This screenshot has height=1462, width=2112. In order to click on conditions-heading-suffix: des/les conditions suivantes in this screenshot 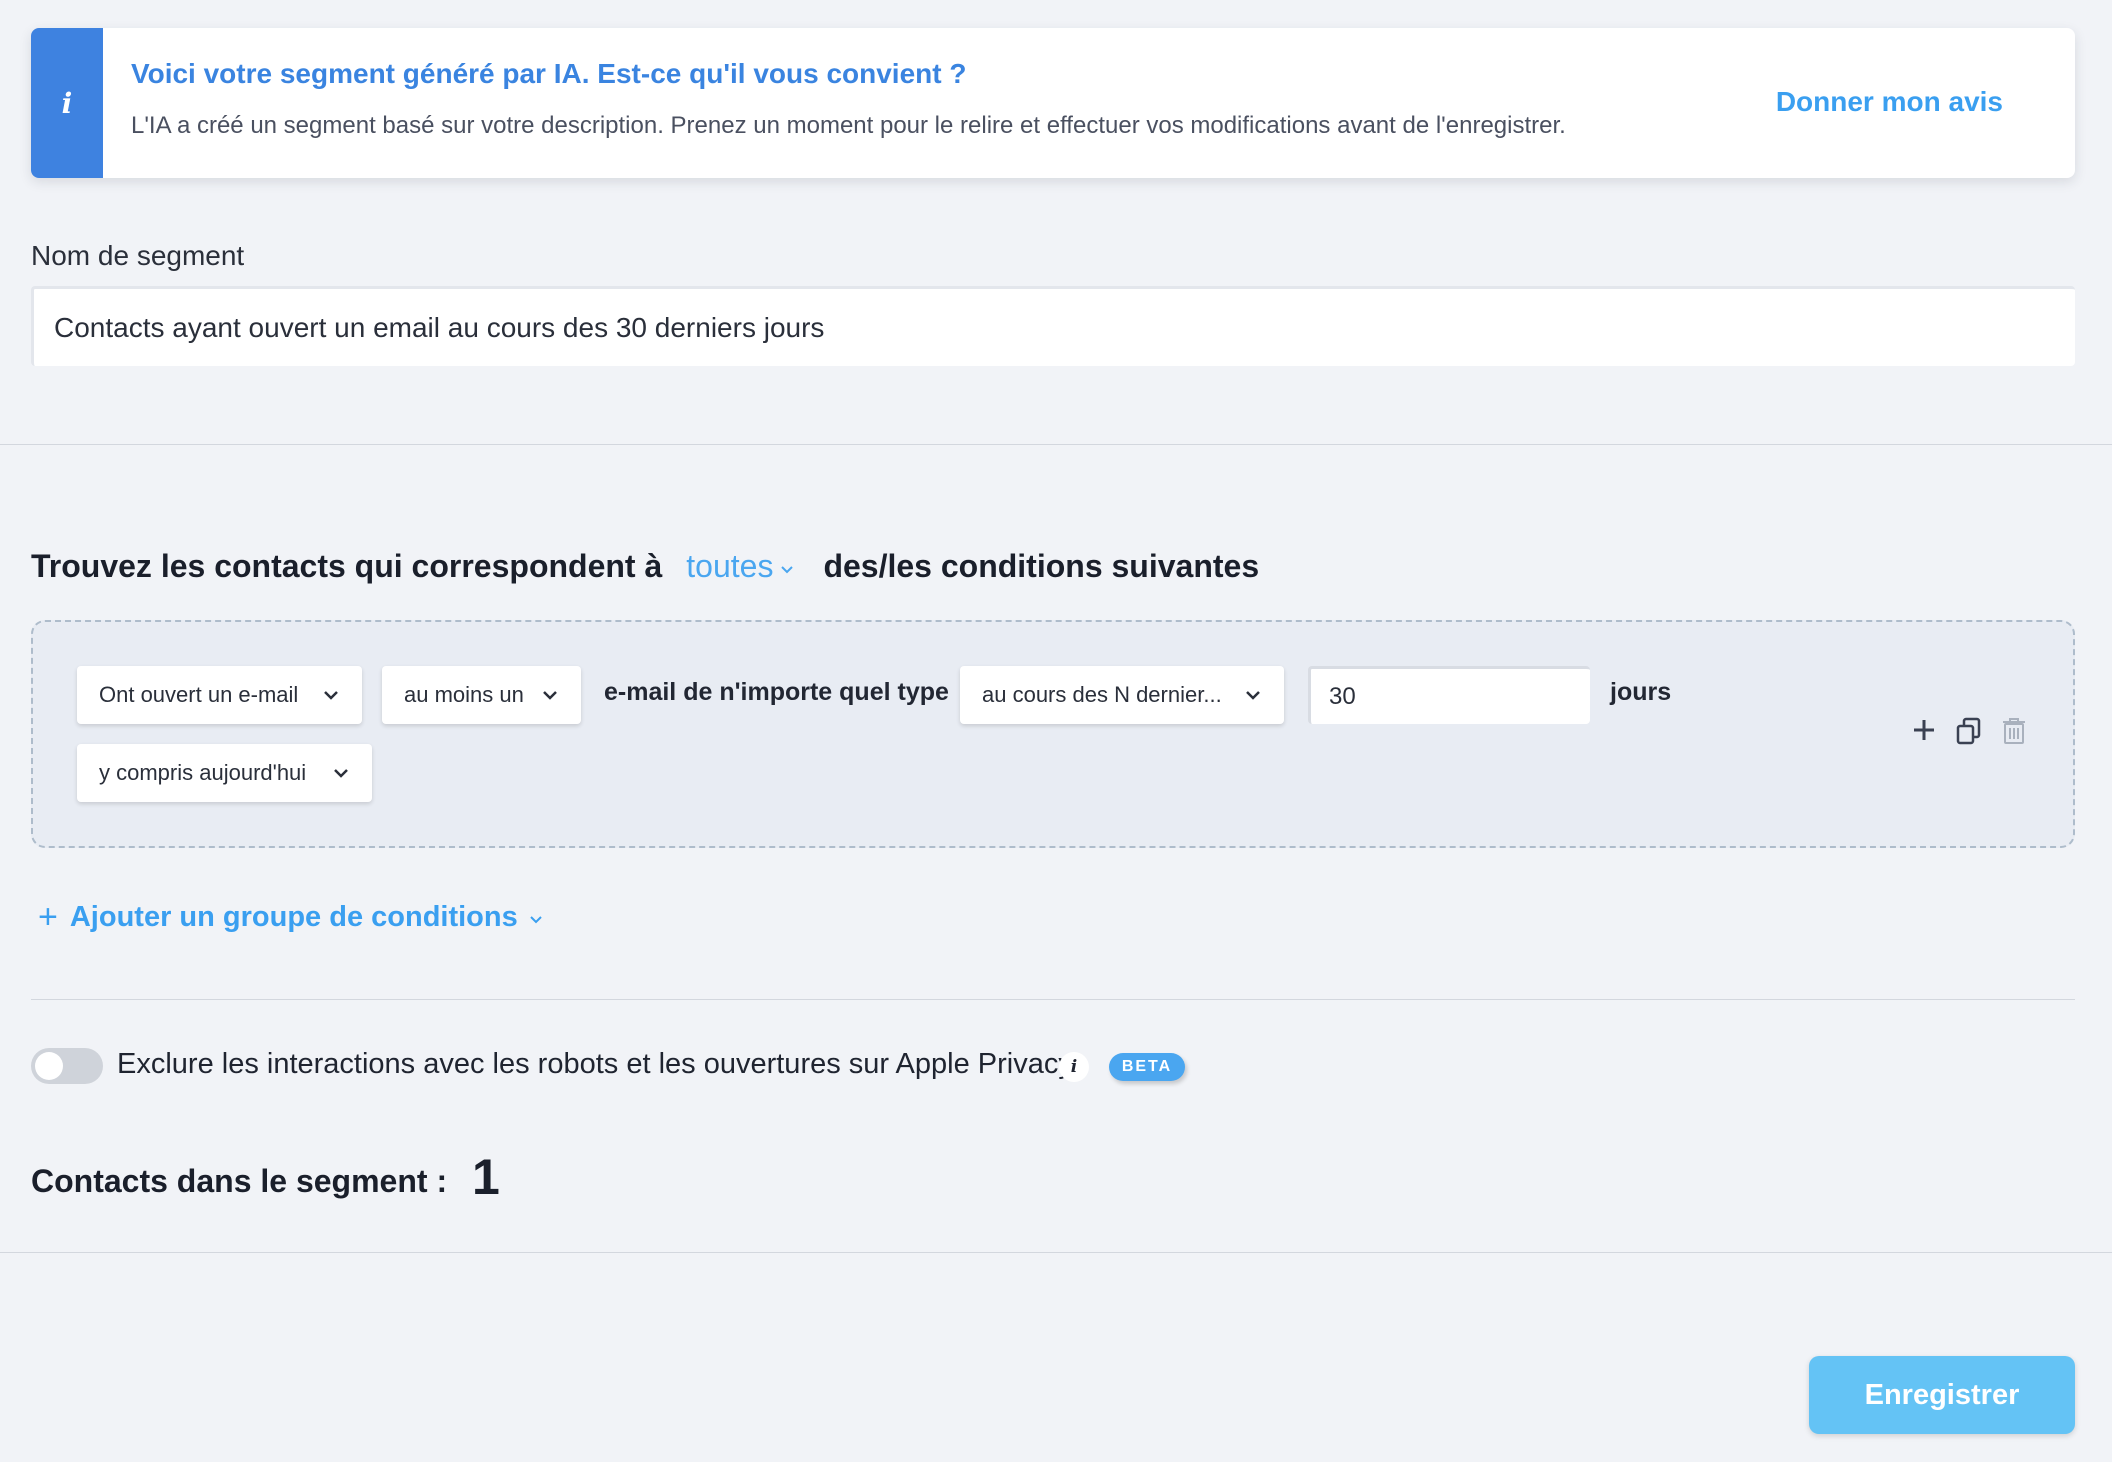, I will do `click(1041, 566)`.